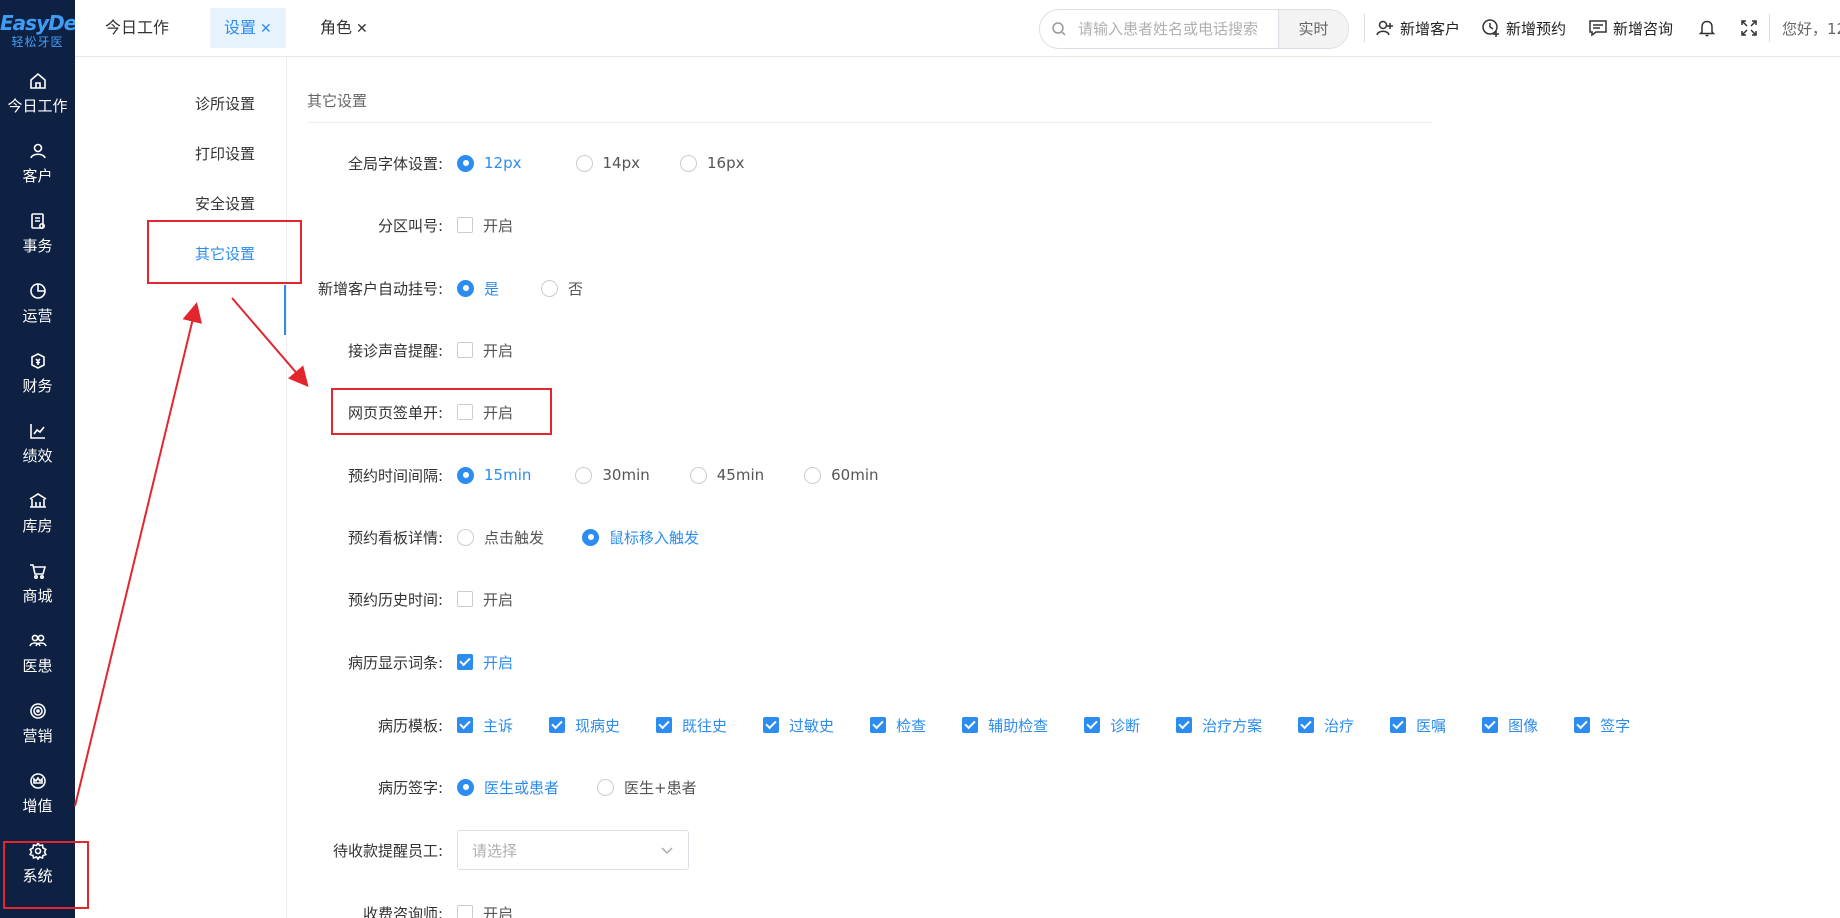  Describe the element at coordinates (478, 288) in the screenshot. I see `auto-register-yes-radio: 是` at that location.